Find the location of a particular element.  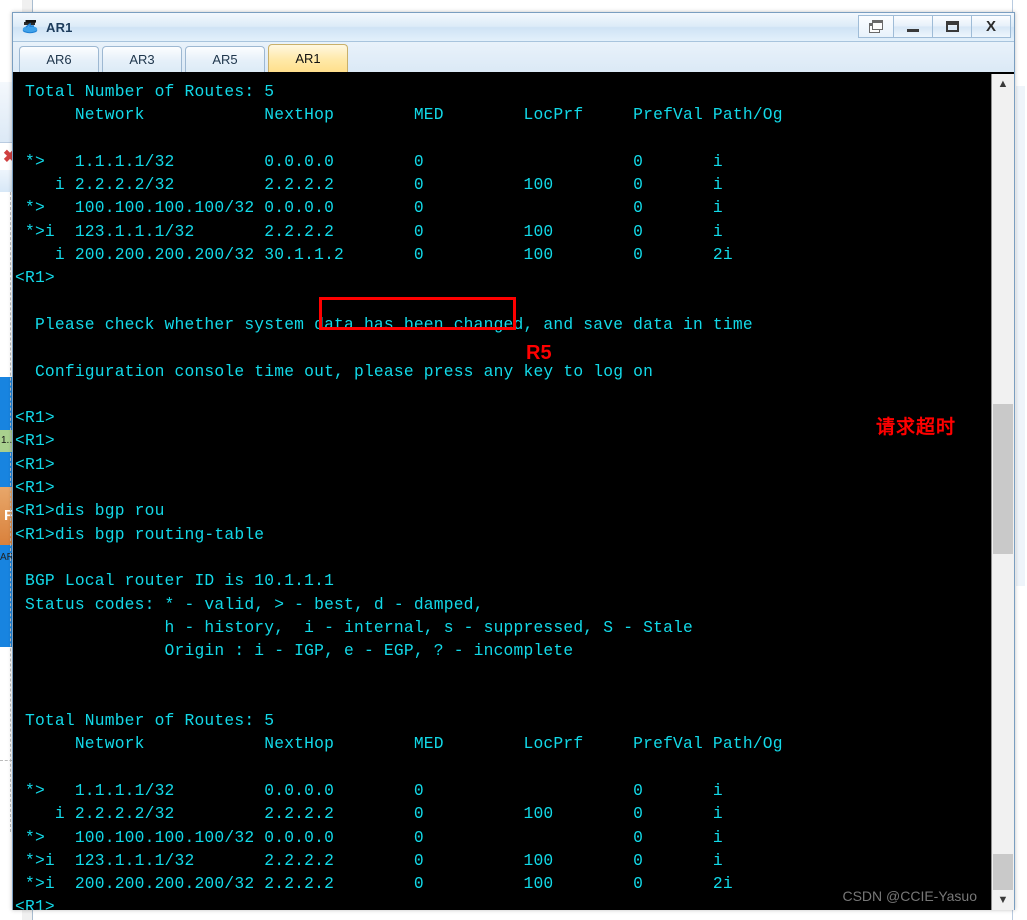

tab-ar1: AR1 is located at coordinates (308, 58).